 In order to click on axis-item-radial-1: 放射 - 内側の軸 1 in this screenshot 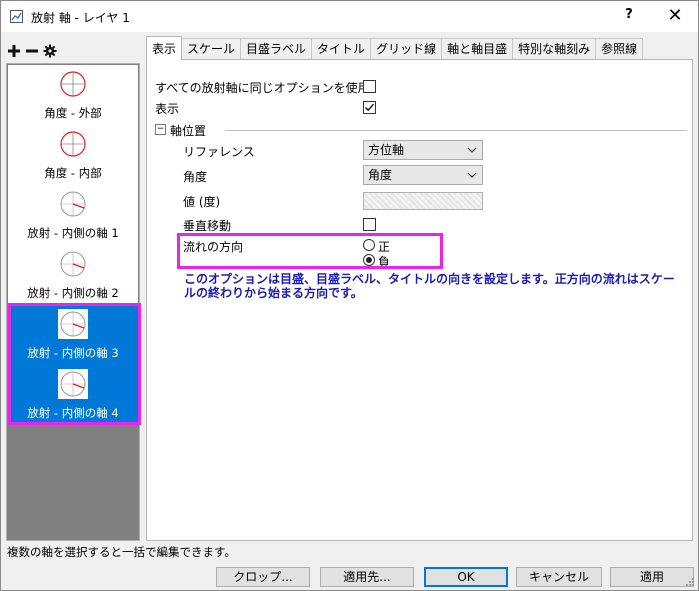, I will do `click(73, 215)`.